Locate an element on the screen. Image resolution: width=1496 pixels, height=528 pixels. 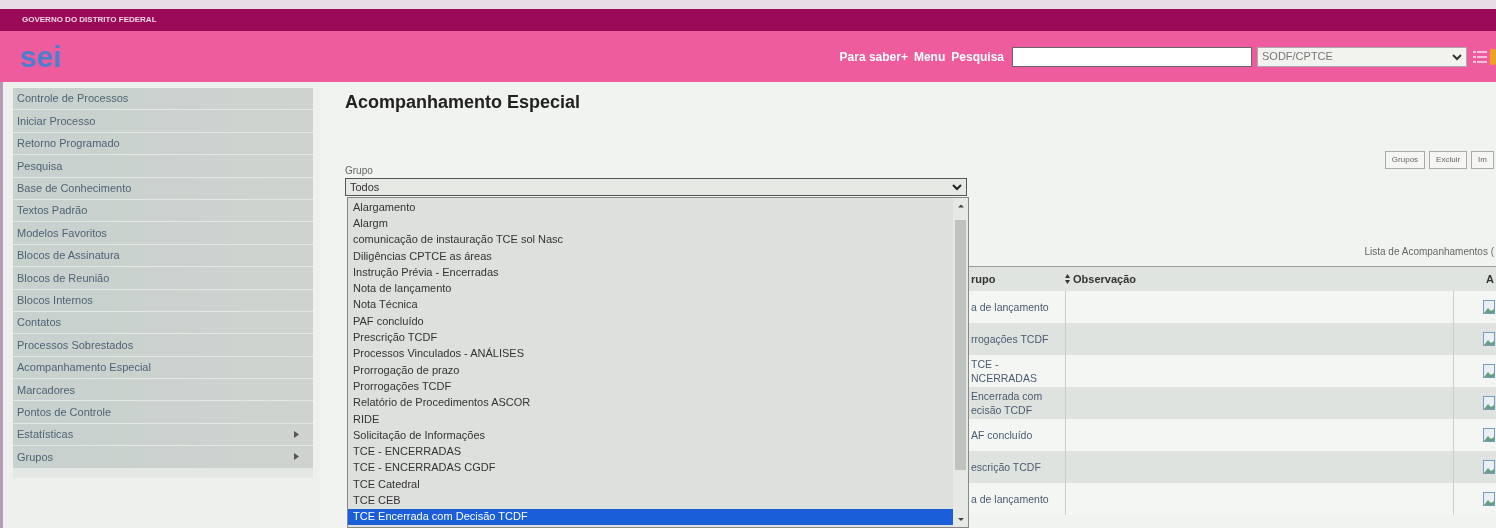
dropdown-option: RIDE is located at coordinates (650, 419).